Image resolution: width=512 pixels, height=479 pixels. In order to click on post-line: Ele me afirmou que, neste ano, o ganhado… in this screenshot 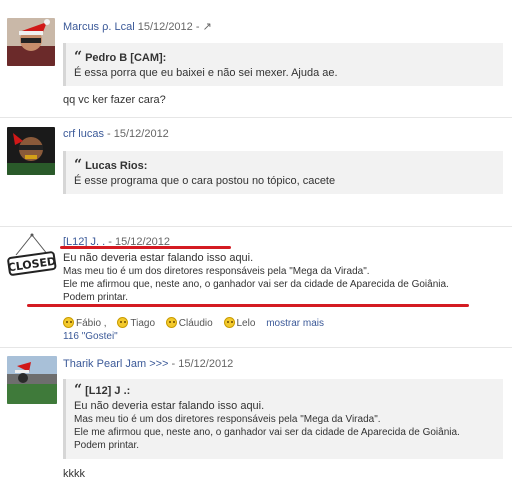, I will do `click(256, 284)`.